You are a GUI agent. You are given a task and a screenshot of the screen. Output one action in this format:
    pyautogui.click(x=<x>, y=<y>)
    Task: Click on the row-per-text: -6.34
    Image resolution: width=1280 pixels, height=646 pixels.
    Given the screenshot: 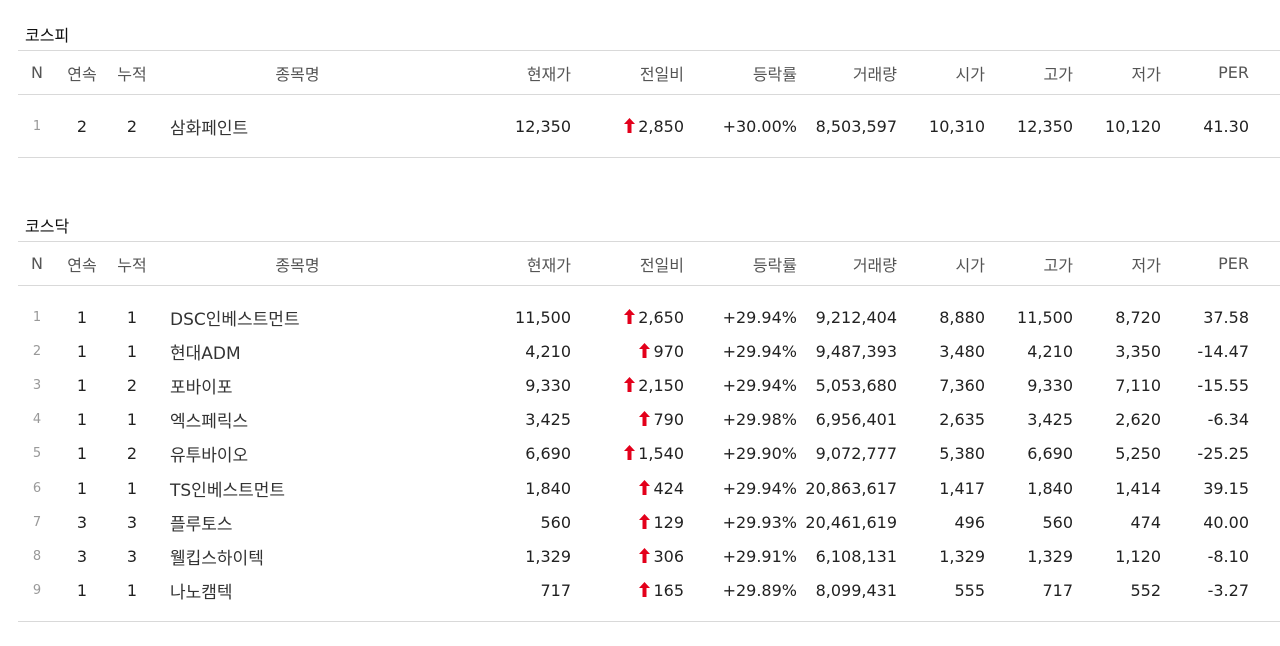 What is the action you would take?
    pyautogui.click(x=1228, y=420)
    